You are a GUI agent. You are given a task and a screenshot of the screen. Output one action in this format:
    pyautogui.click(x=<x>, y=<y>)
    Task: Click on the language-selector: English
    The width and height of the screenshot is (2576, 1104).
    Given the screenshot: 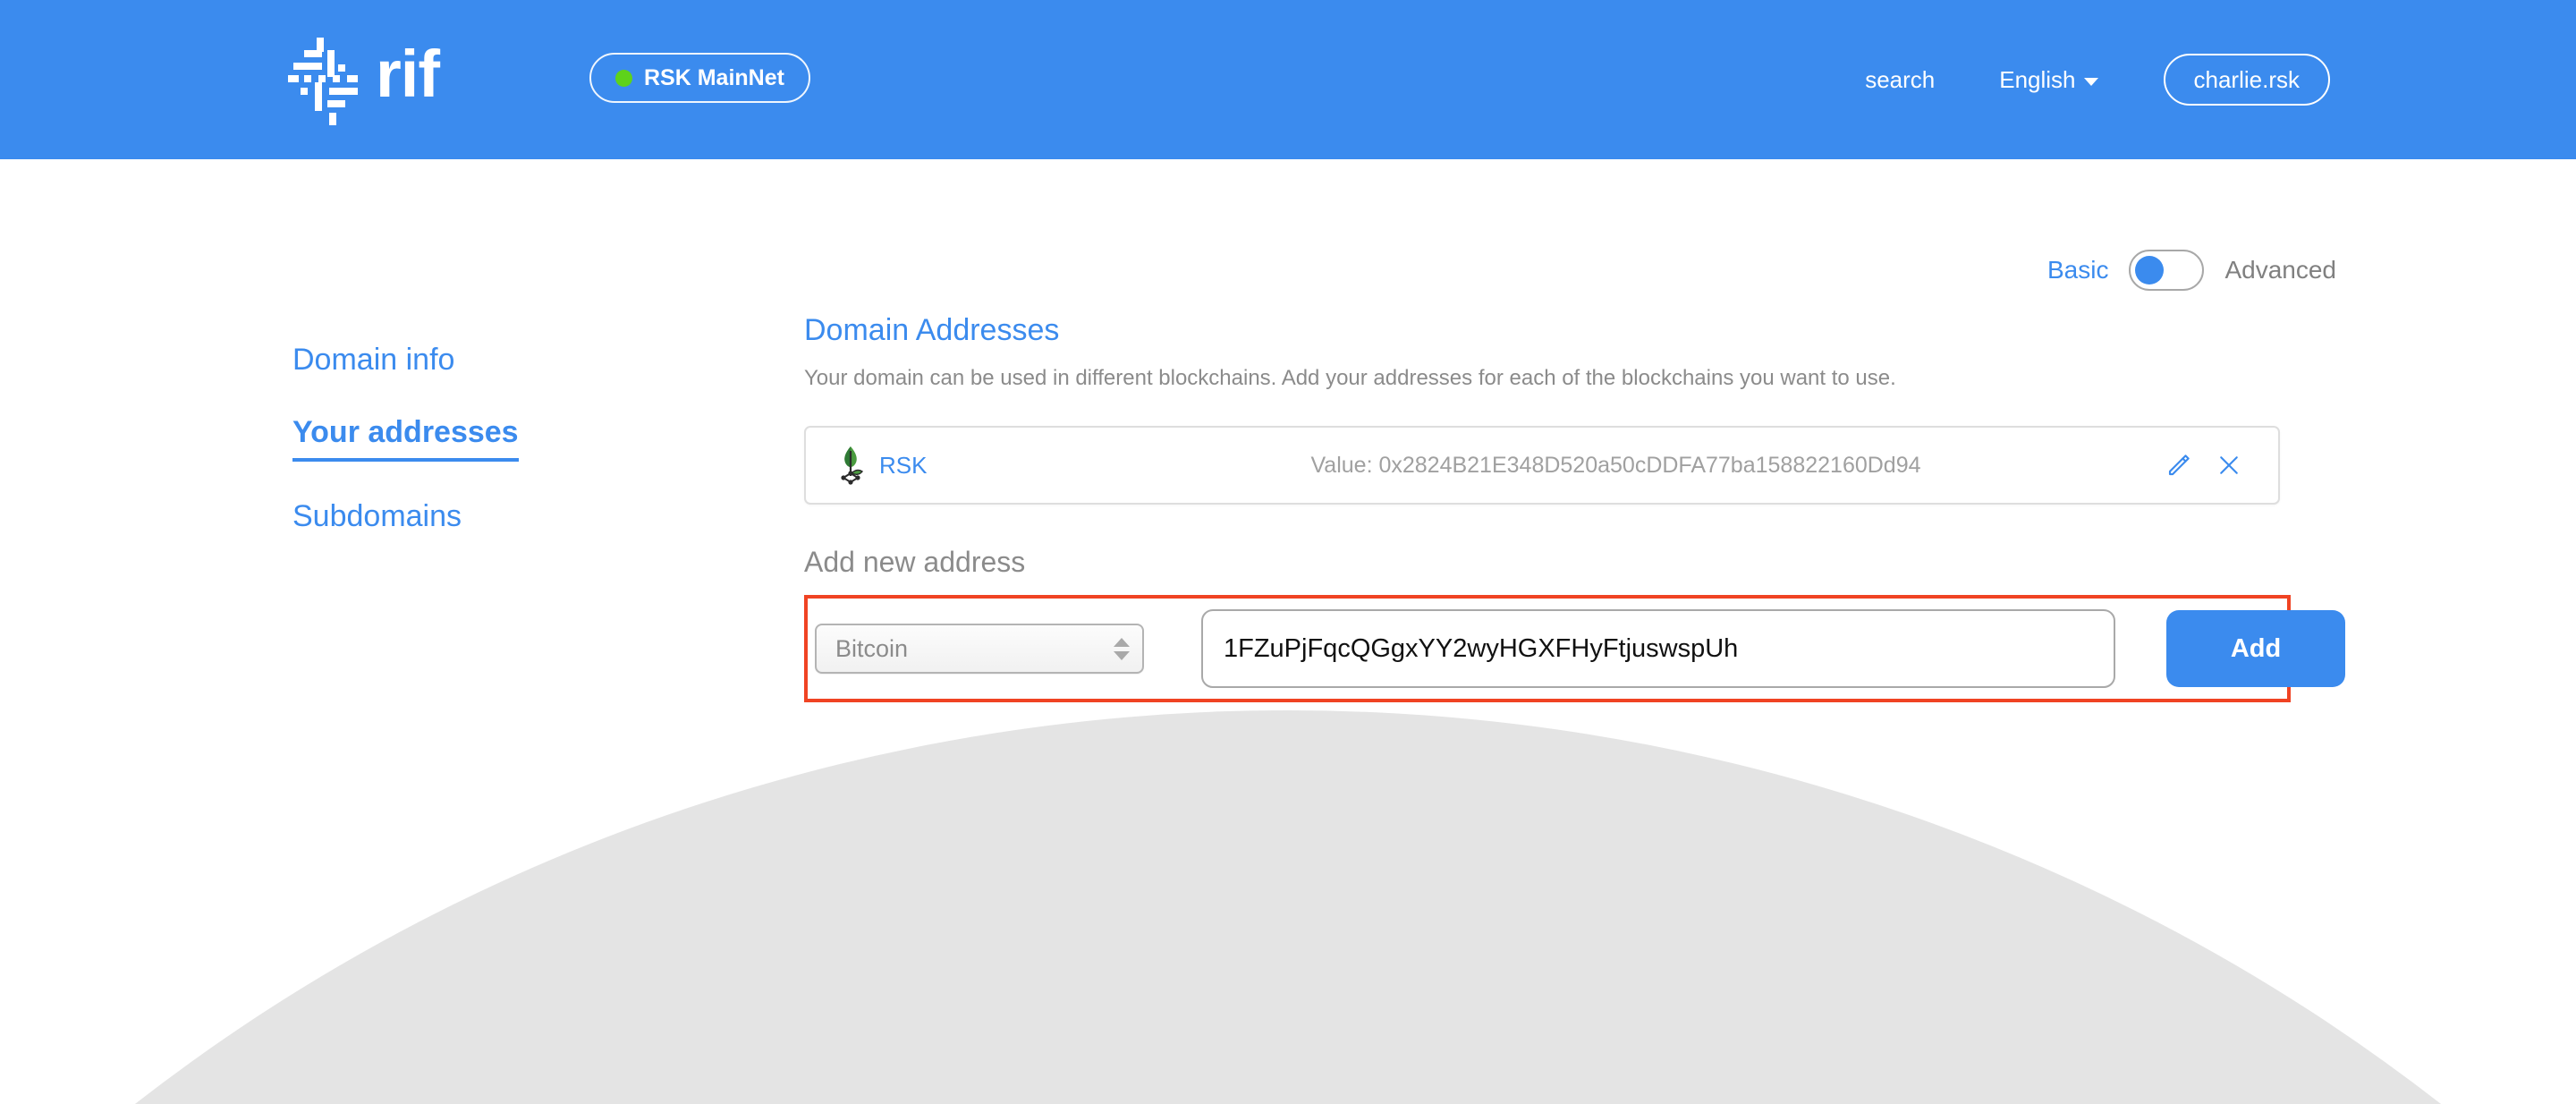 What is the action you would take?
    pyautogui.click(x=2048, y=79)
    